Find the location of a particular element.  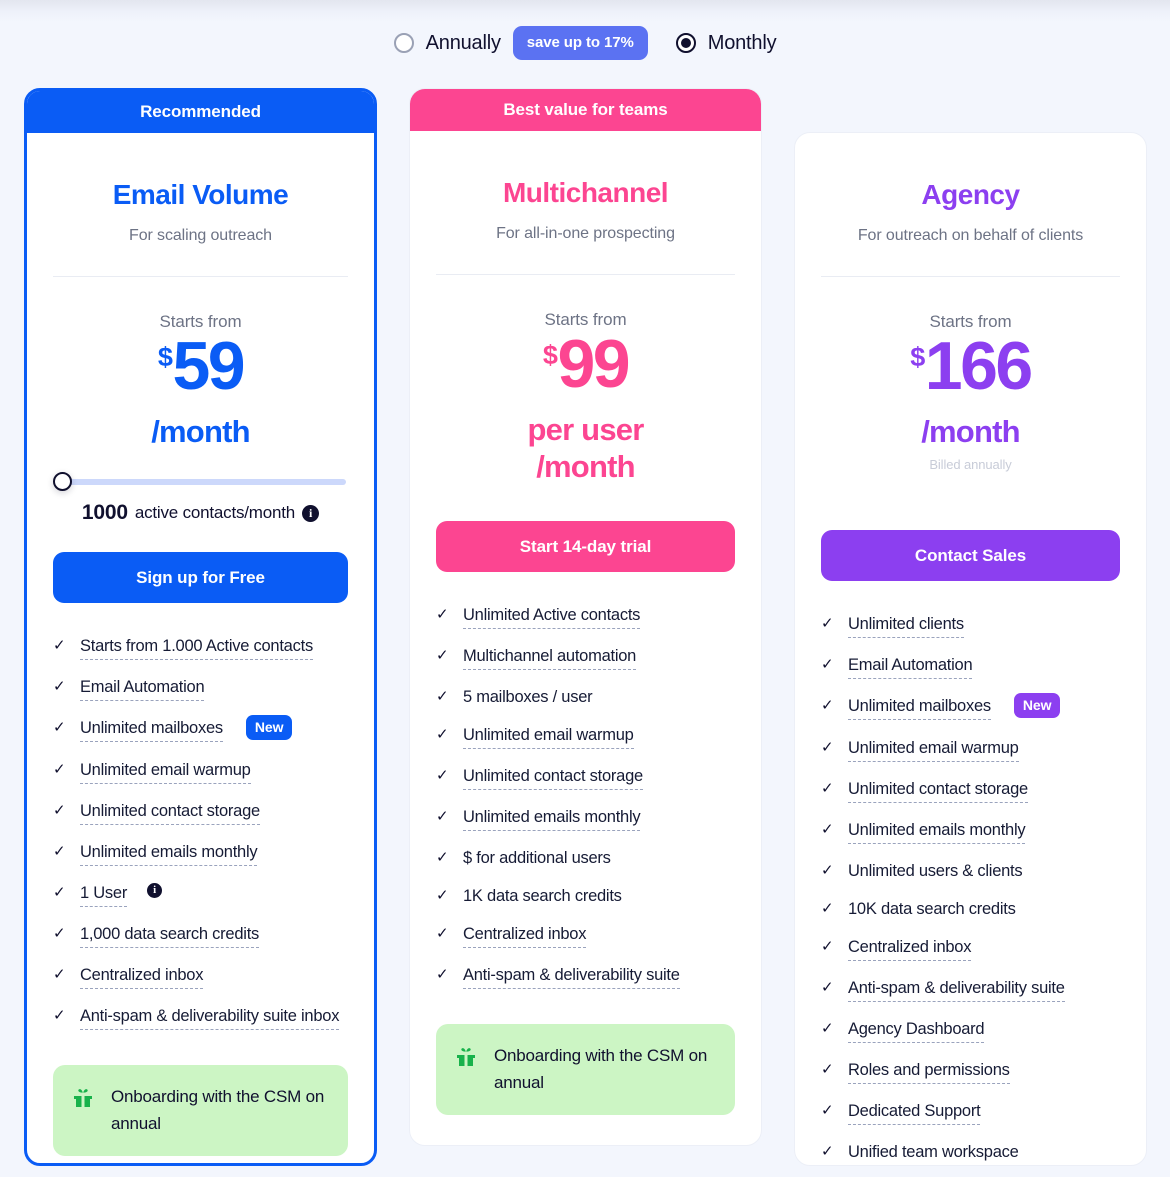

feature-item: ✓ Unlimited emails monthly is located at coordinates (970, 832).